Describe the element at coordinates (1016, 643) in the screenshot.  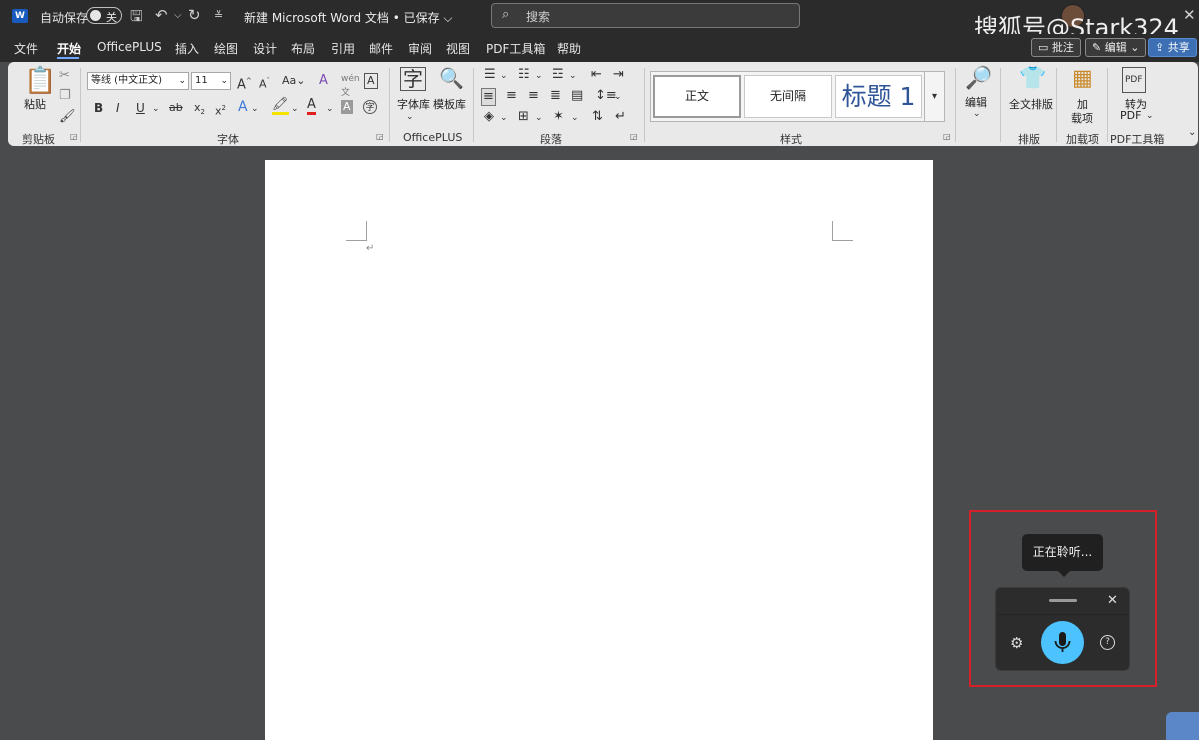
I see `gear-icon: ⚙` at that location.